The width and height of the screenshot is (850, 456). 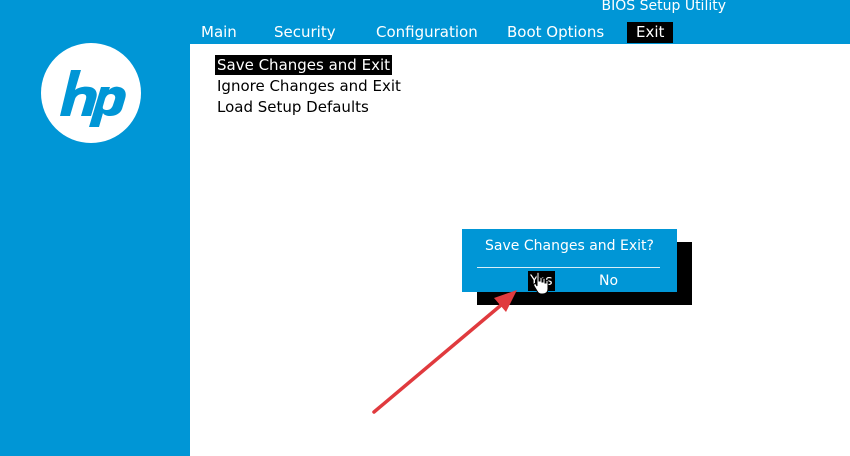 What do you see at coordinates (569, 260) in the screenshot?
I see `confirm-dialog: Save Changes and Exit? Yes No` at bounding box center [569, 260].